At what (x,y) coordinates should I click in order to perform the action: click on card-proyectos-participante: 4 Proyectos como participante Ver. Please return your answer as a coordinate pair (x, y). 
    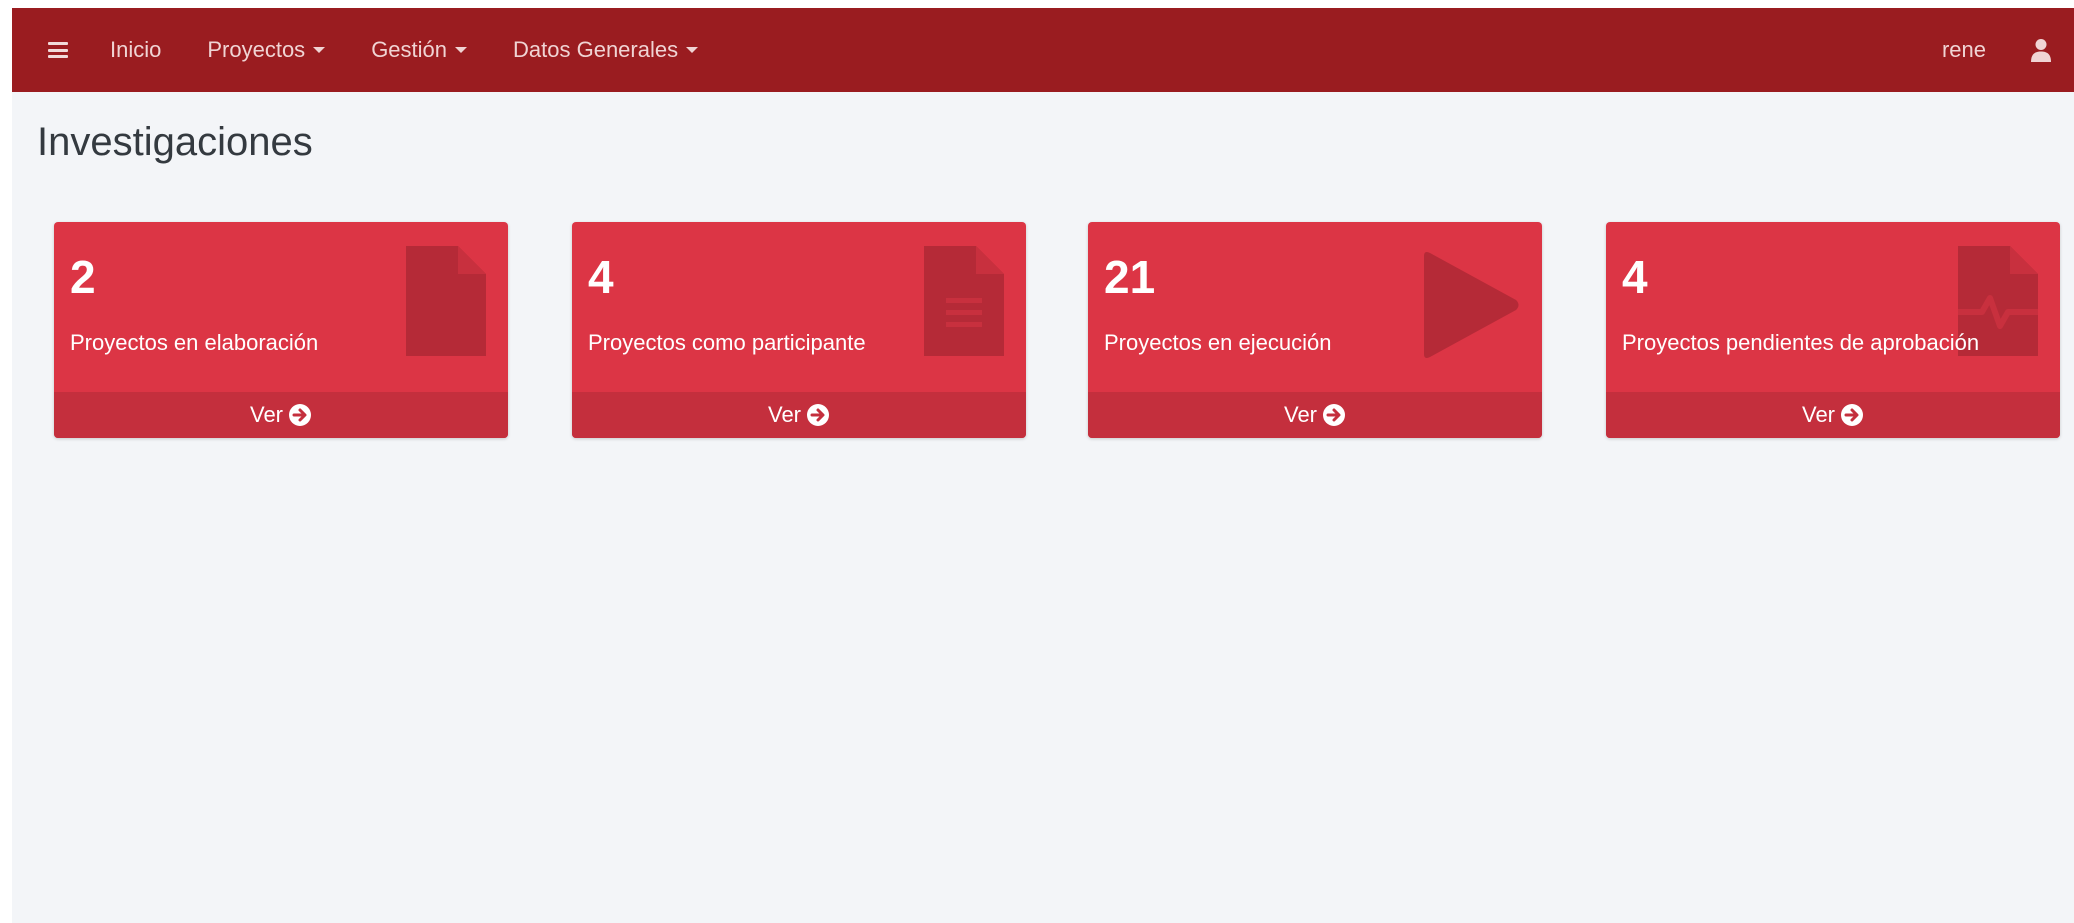
    Looking at the image, I should click on (799, 330).